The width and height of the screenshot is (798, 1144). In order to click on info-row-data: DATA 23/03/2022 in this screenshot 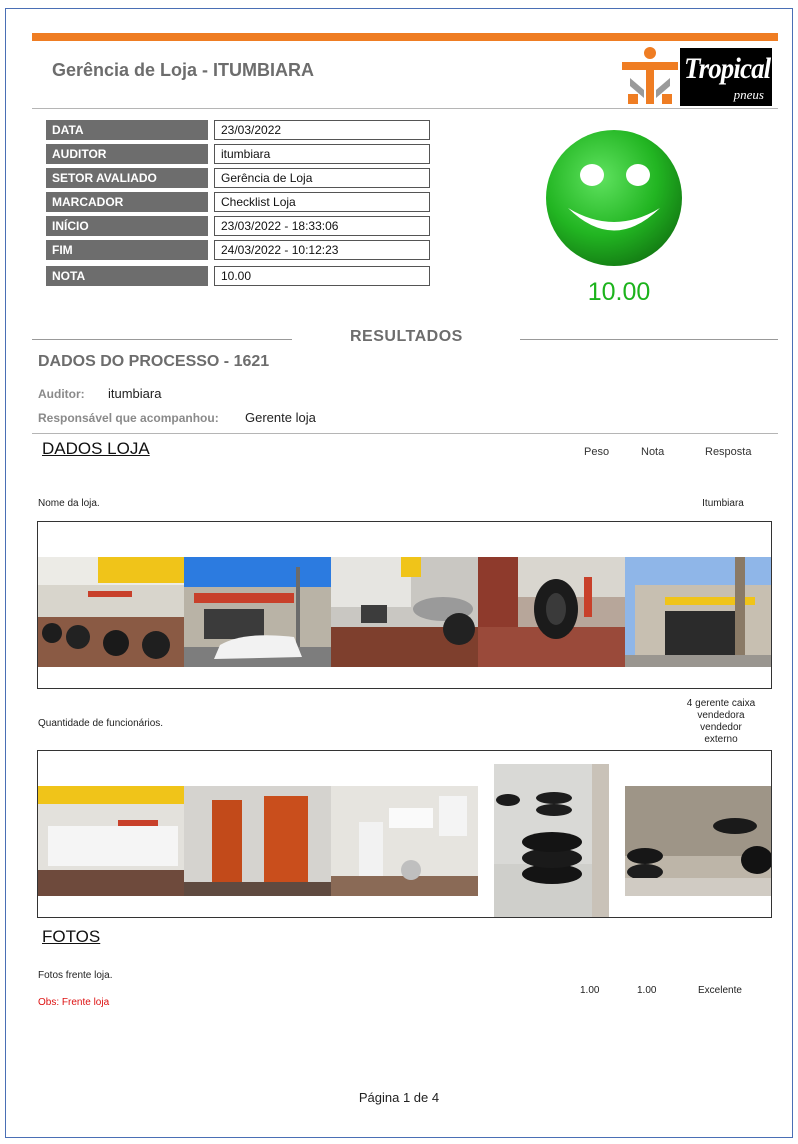, I will do `click(238, 130)`.